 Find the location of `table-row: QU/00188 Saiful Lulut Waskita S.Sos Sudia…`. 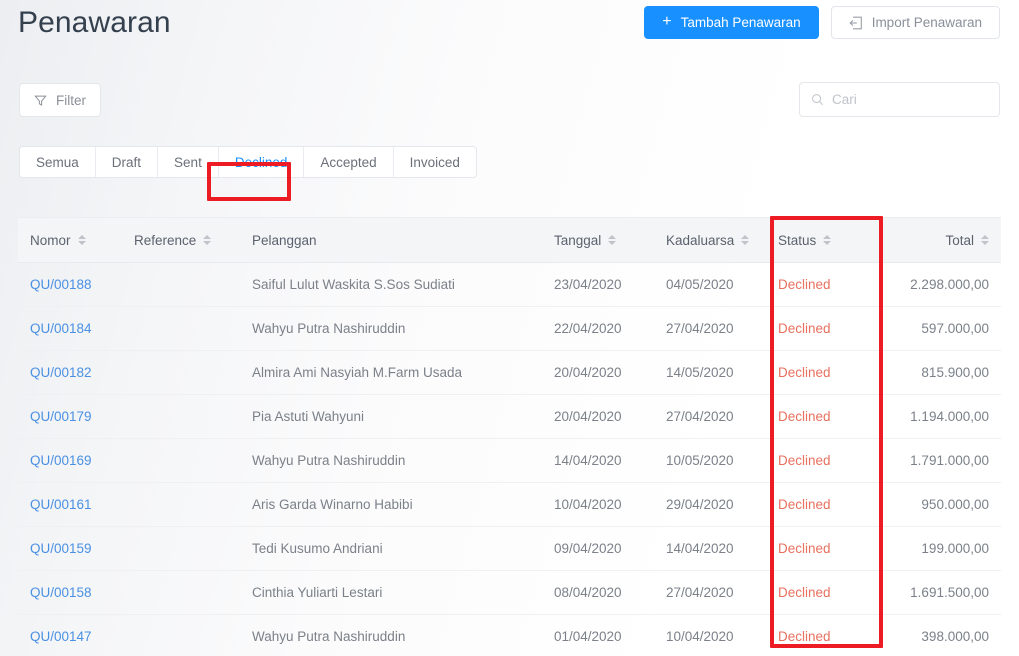

table-row: QU/00188 Saiful Lulut Waskita S.Sos Sudia… is located at coordinates (509, 284).